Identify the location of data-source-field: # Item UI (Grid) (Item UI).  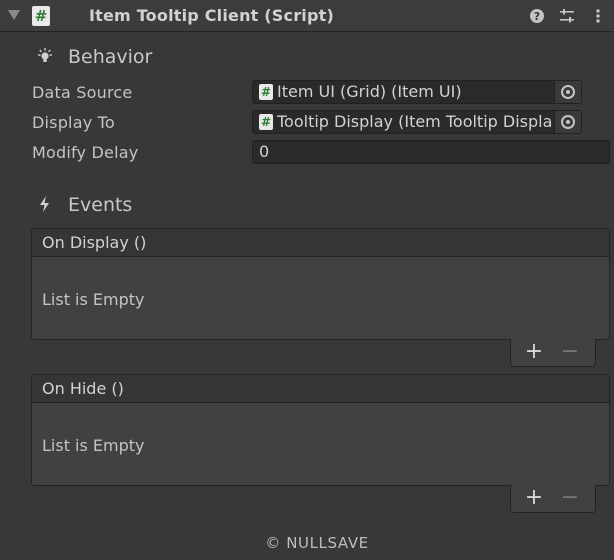
(417, 92).